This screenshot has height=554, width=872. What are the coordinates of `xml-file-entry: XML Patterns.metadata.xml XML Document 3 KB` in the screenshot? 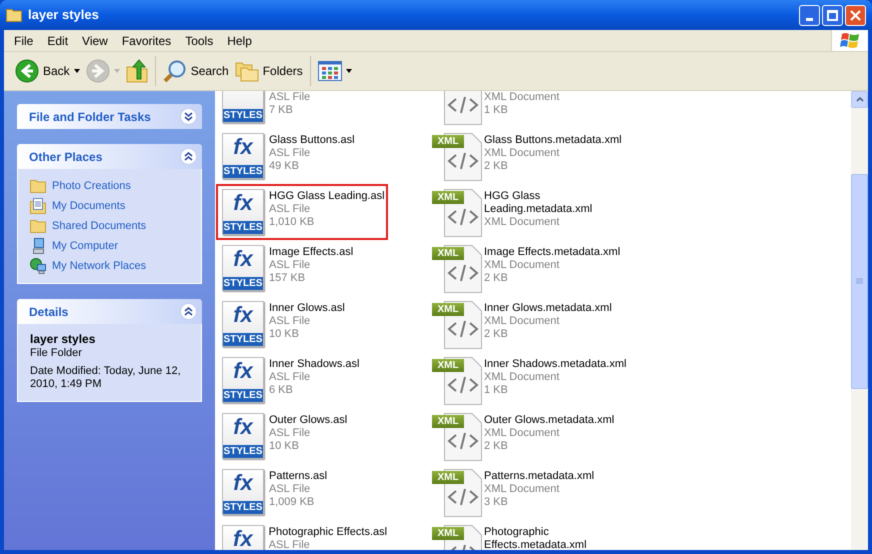 It's located at (537, 492).